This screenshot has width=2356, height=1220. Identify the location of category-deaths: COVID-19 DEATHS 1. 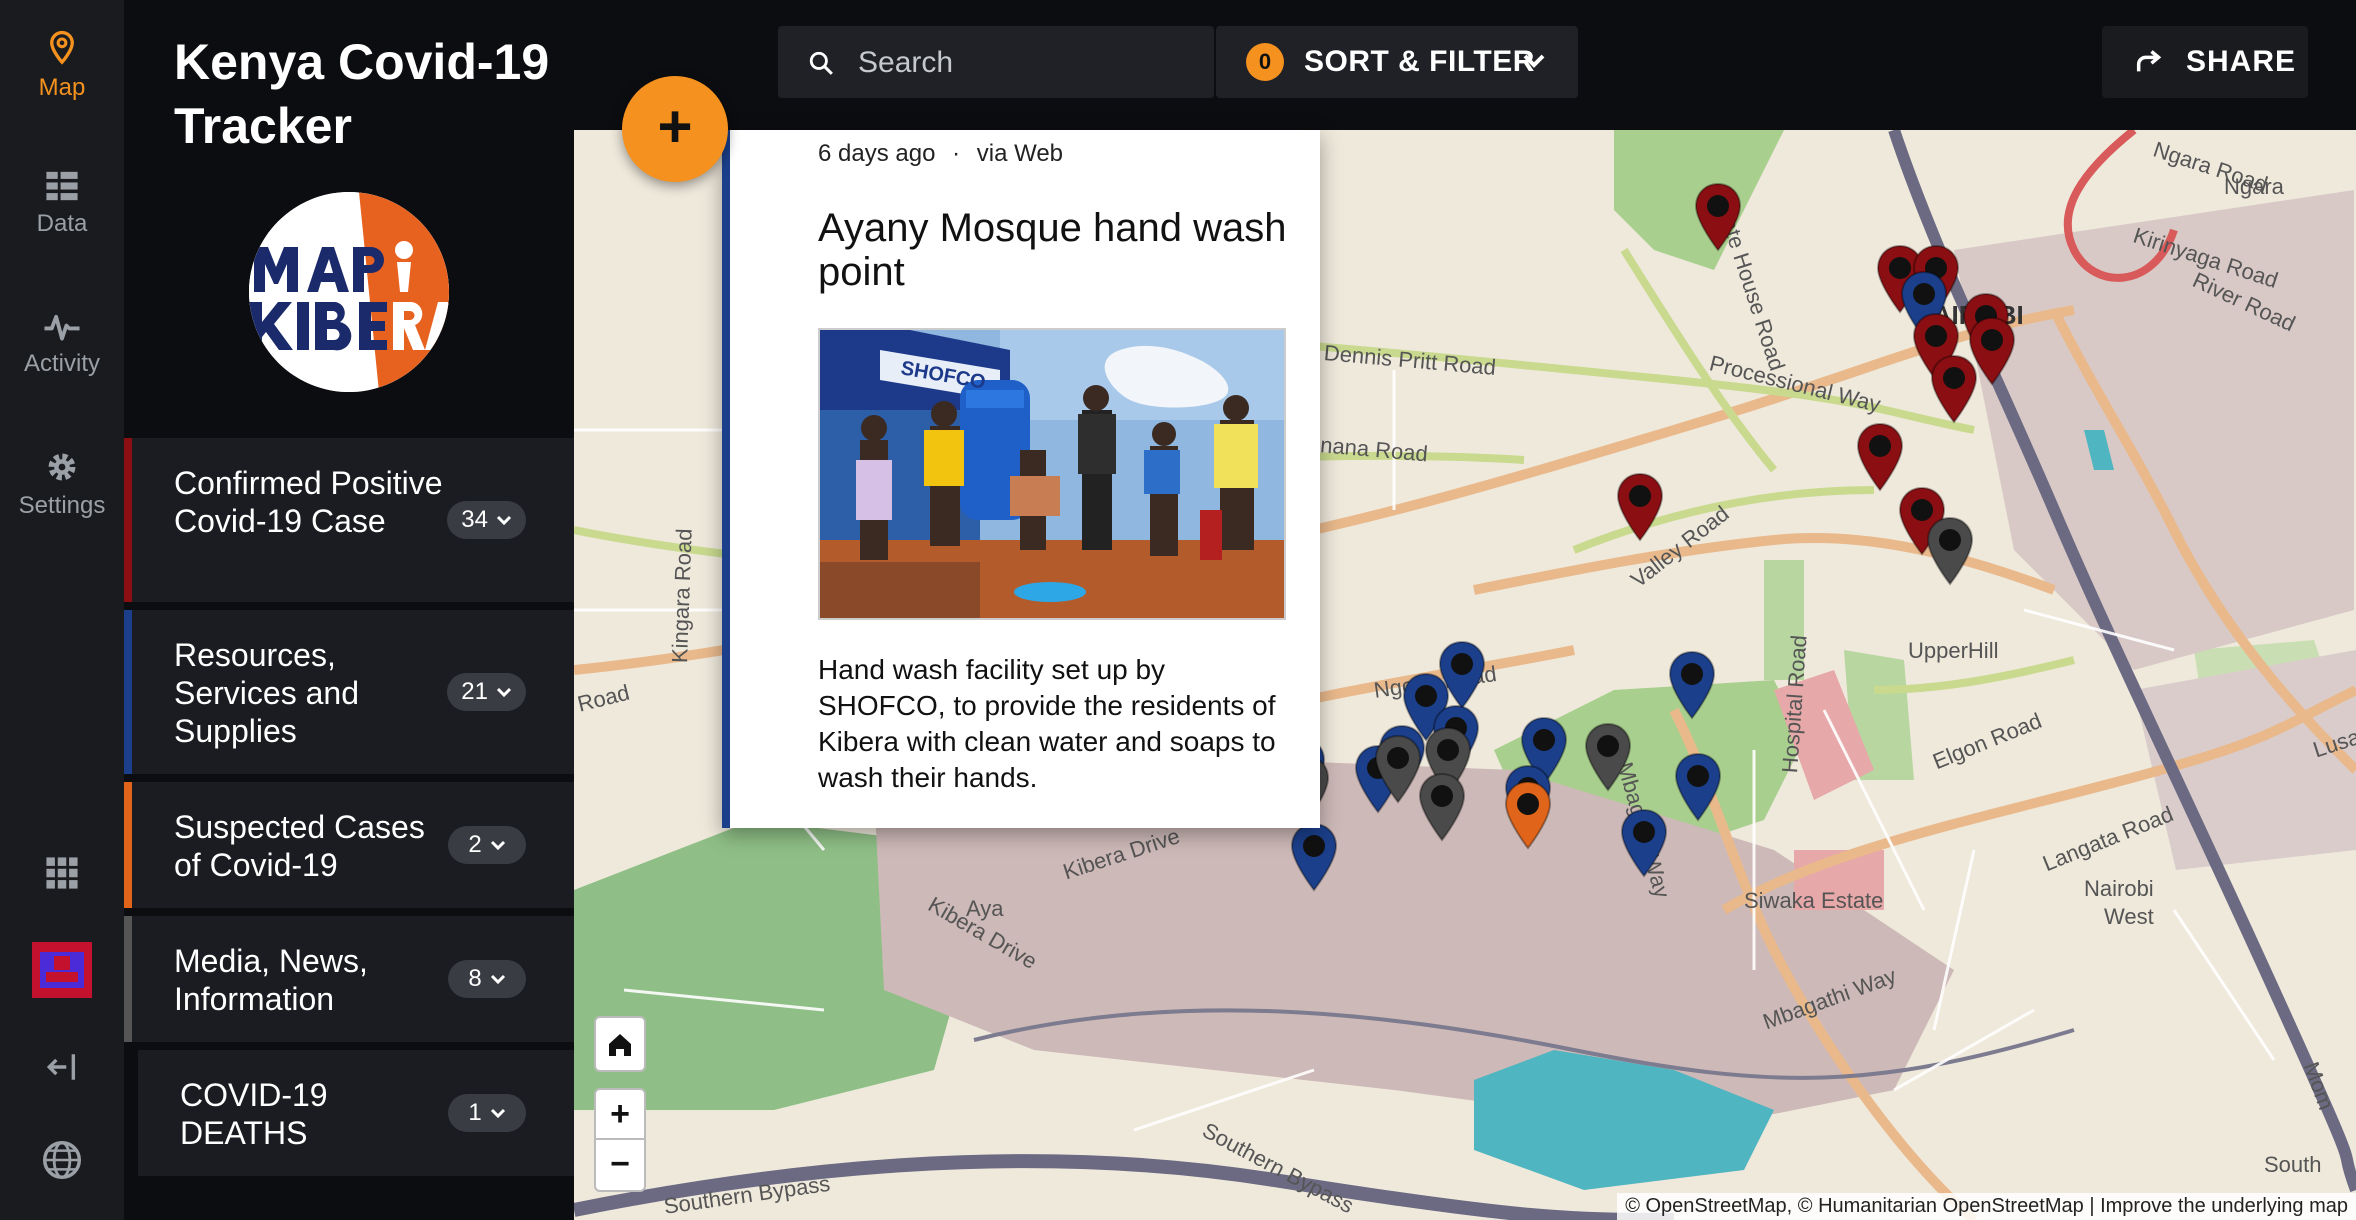
(352, 1113).